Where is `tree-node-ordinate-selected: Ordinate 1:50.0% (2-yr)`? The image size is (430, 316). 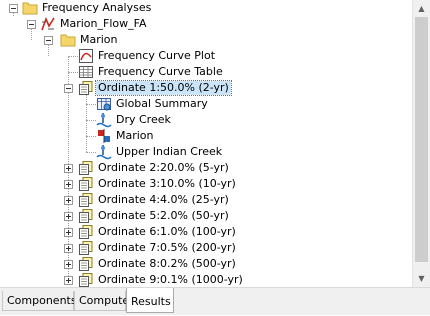 tree-node-ordinate-selected: Ordinate 1:50.0% (2-yr) is located at coordinates (155, 88).